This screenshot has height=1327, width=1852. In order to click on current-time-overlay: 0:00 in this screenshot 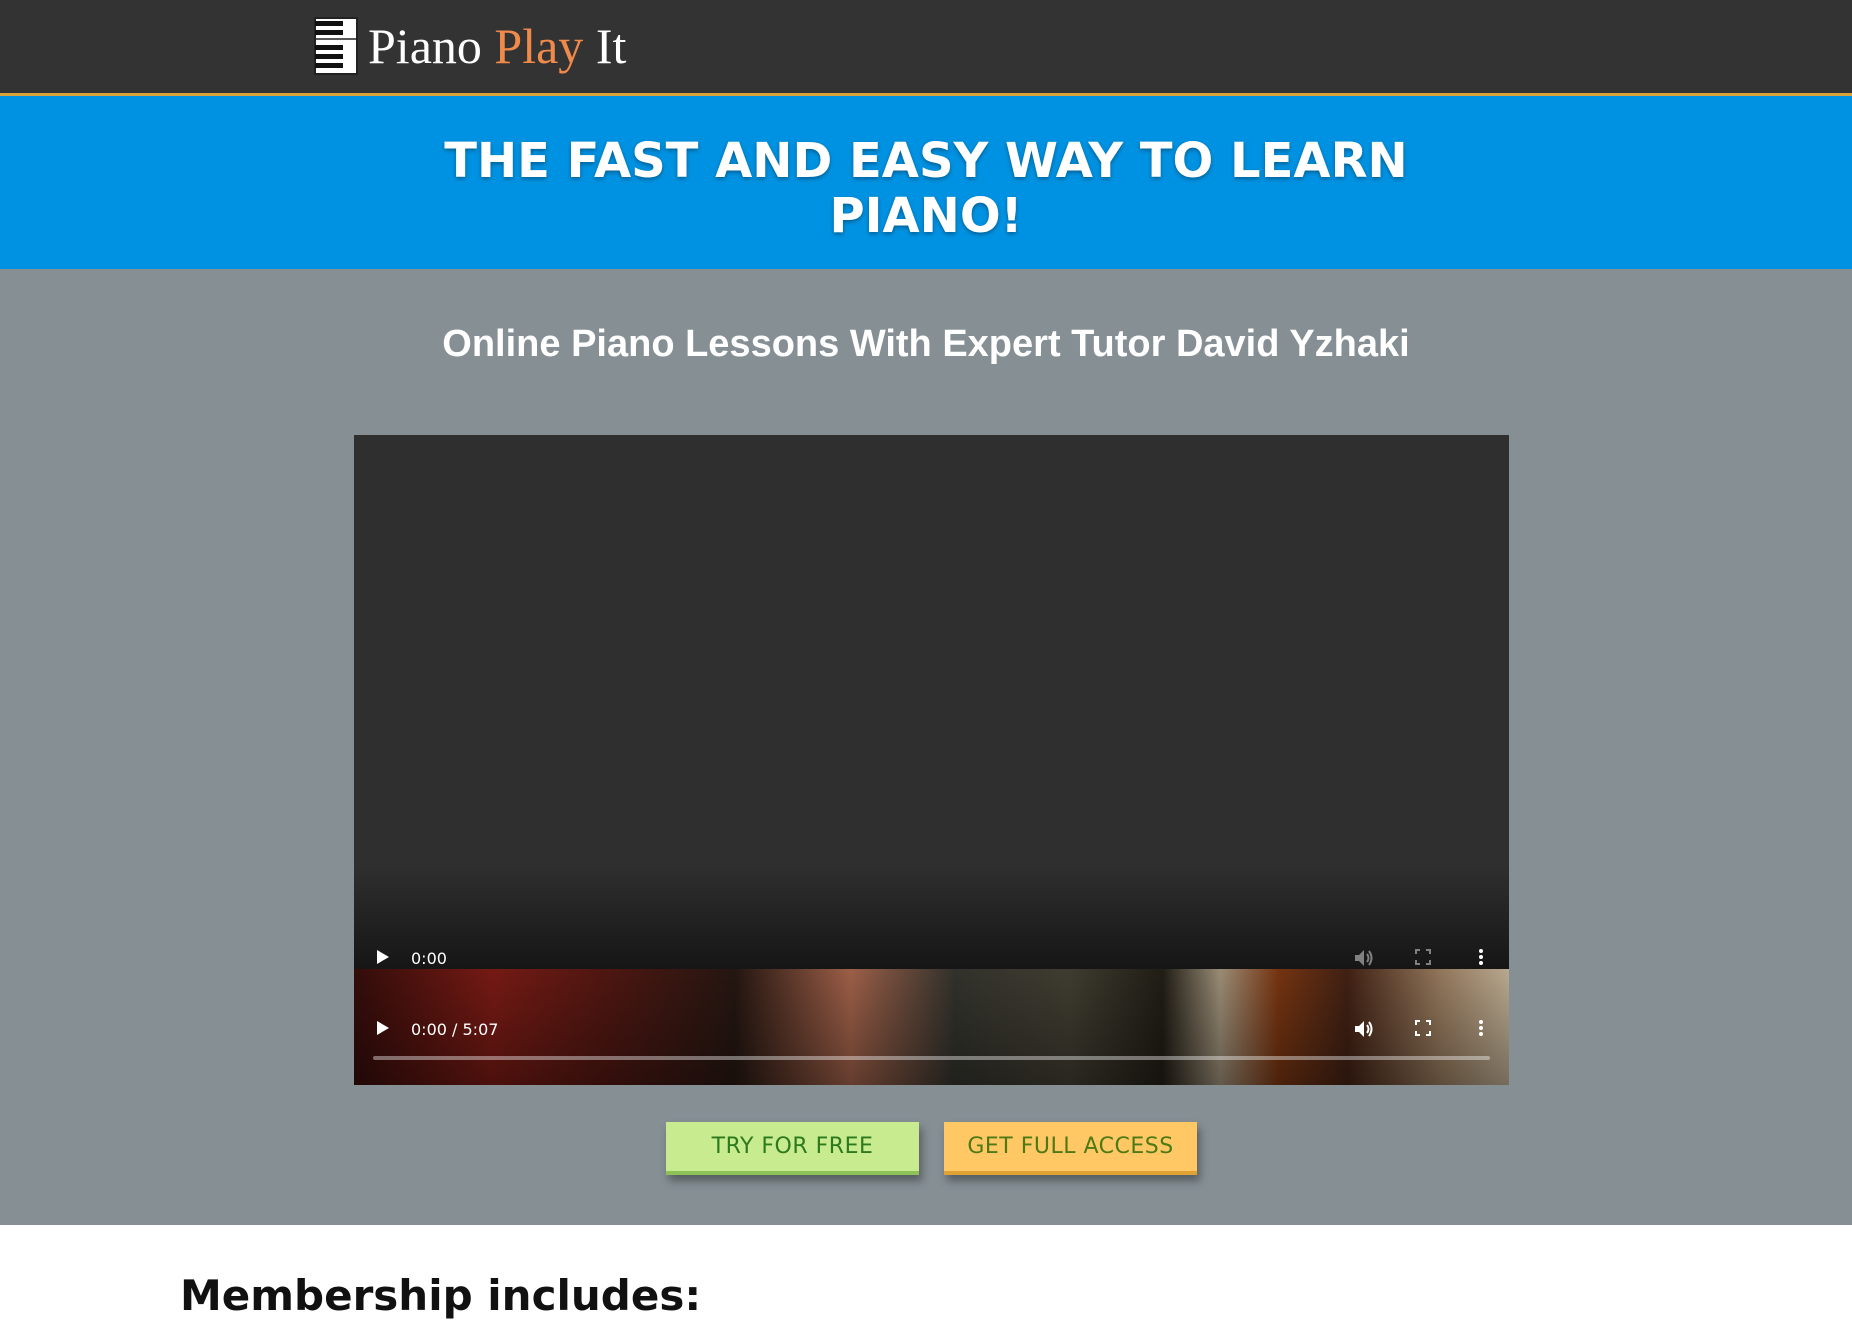, I will do `click(429, 958)`.